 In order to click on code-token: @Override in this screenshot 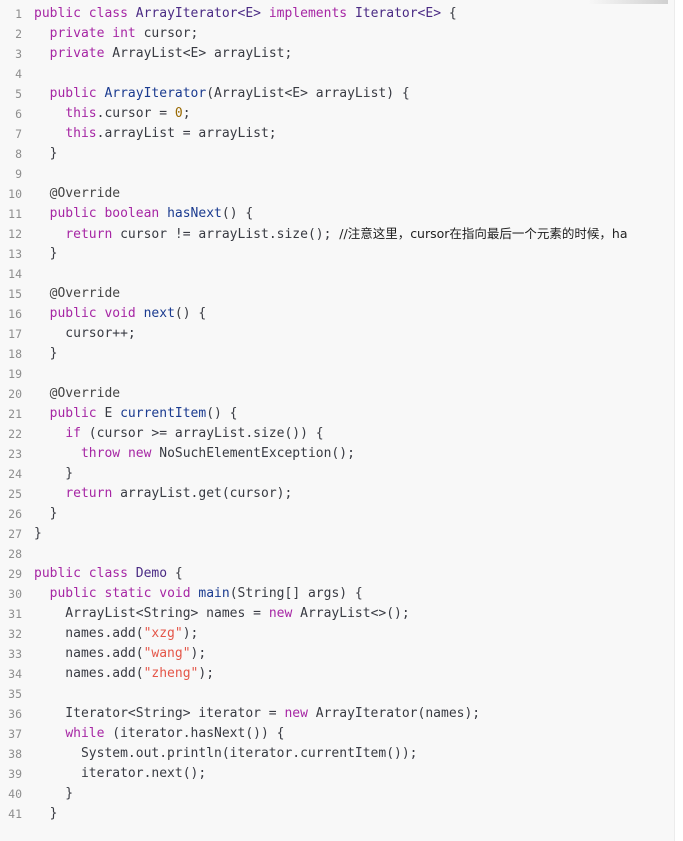, I will do `click(85, 293)`.